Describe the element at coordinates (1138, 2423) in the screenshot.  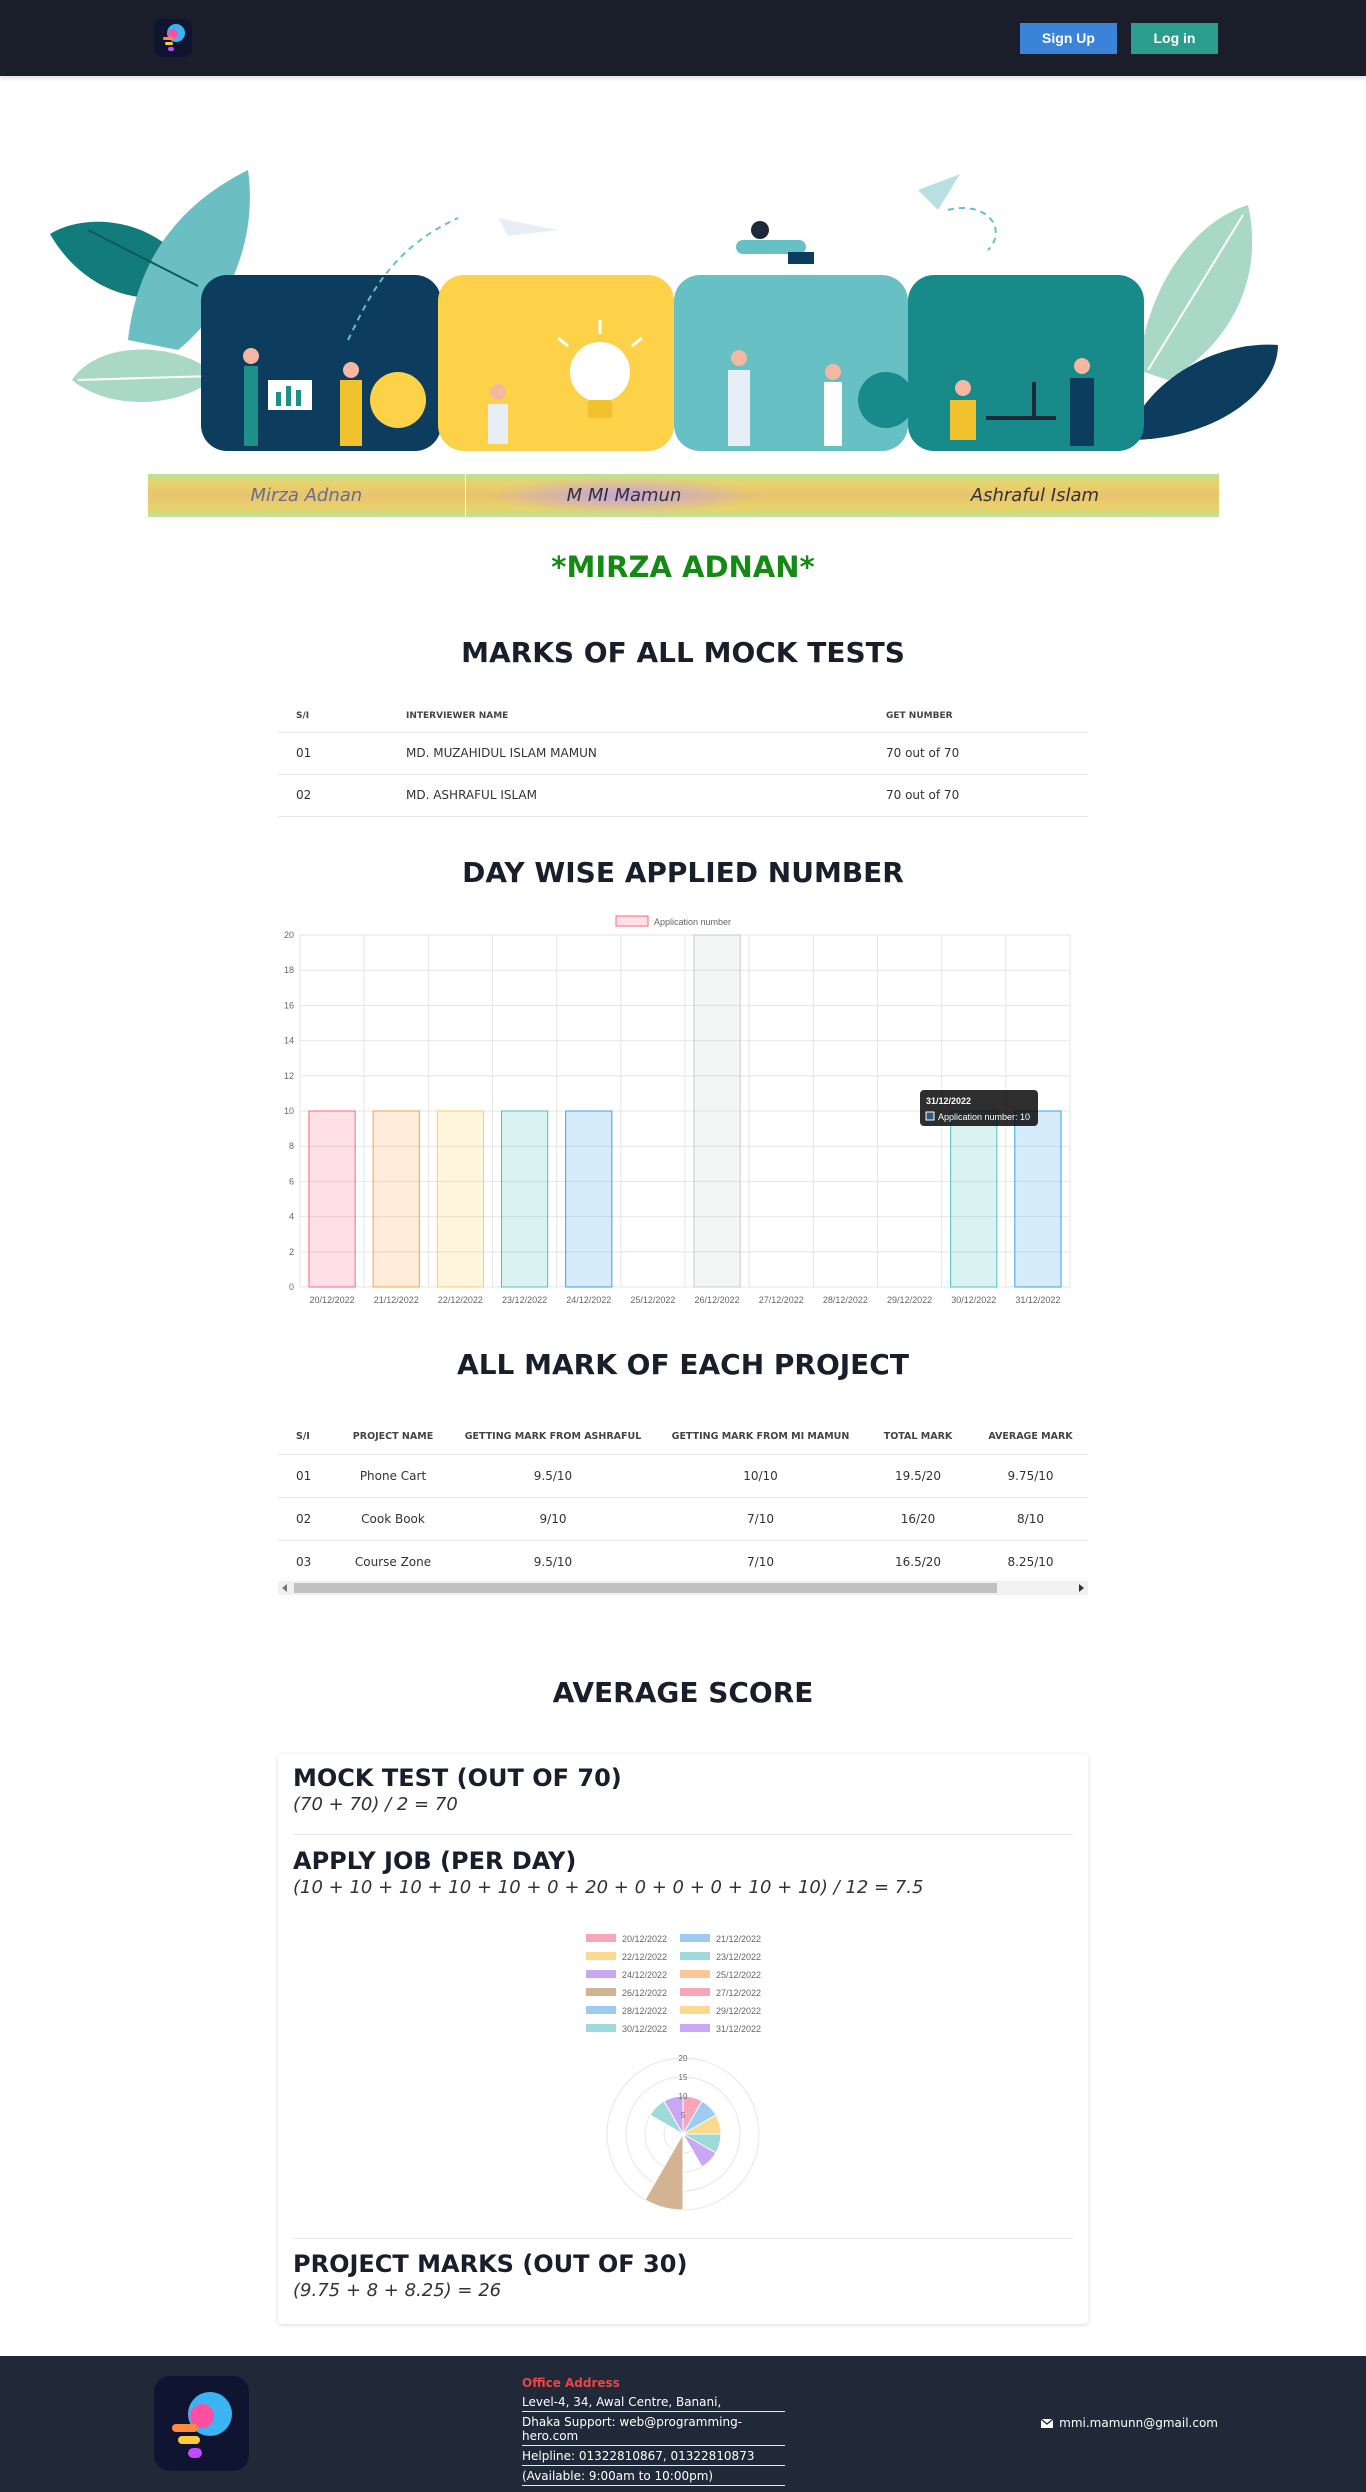
I see `footer-email-text: mmi.mamunn@gmail.com` at that location.